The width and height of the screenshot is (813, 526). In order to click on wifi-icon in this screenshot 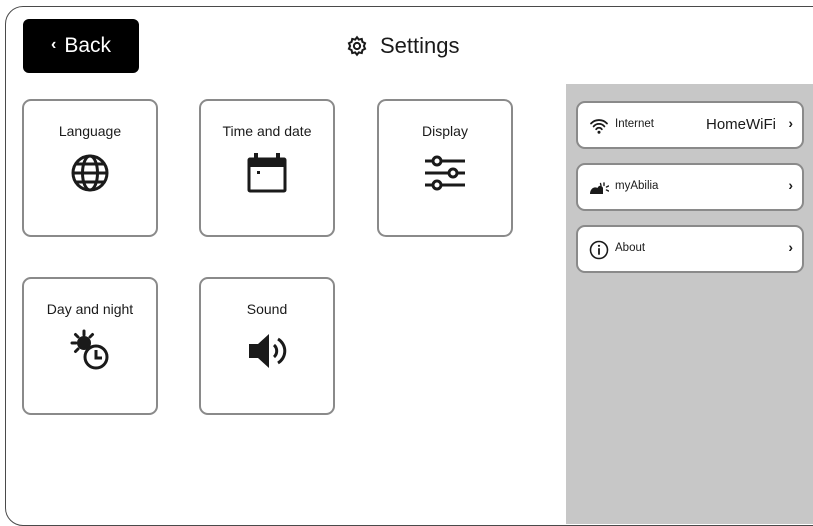, I will do `click(599, 126)`.